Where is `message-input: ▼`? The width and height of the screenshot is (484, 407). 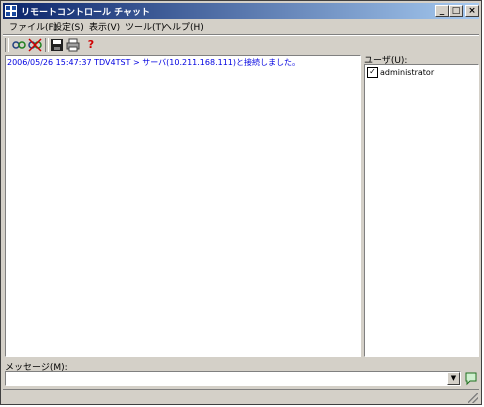 message-input: ▼ is located at coordinates (233, 378).